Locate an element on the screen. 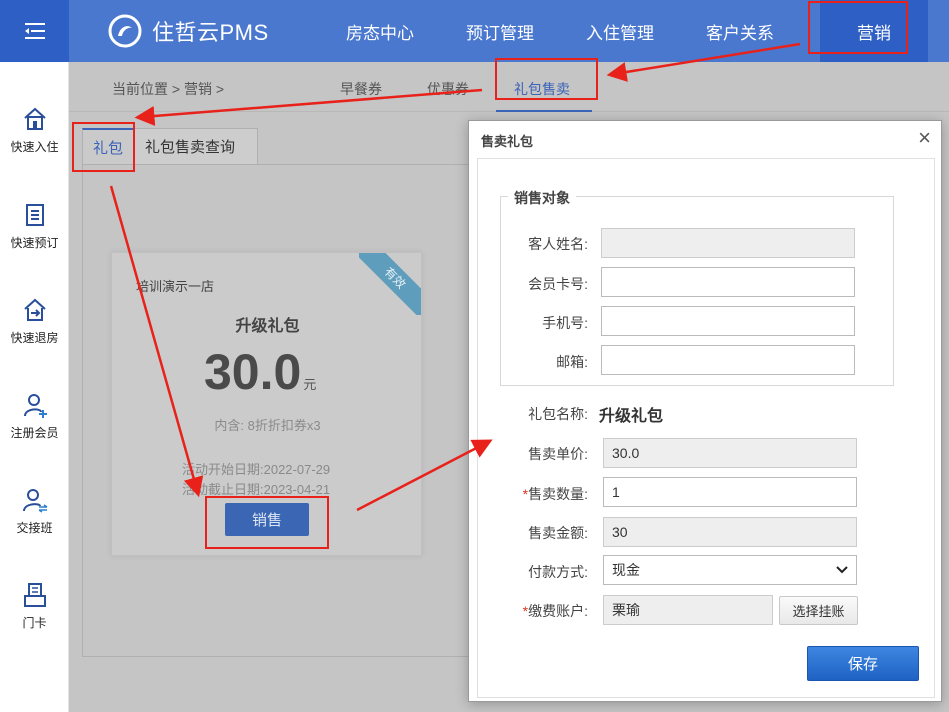 This screenshot has height=712, width=949. checkout-icon is located at coordinates (34, 309).